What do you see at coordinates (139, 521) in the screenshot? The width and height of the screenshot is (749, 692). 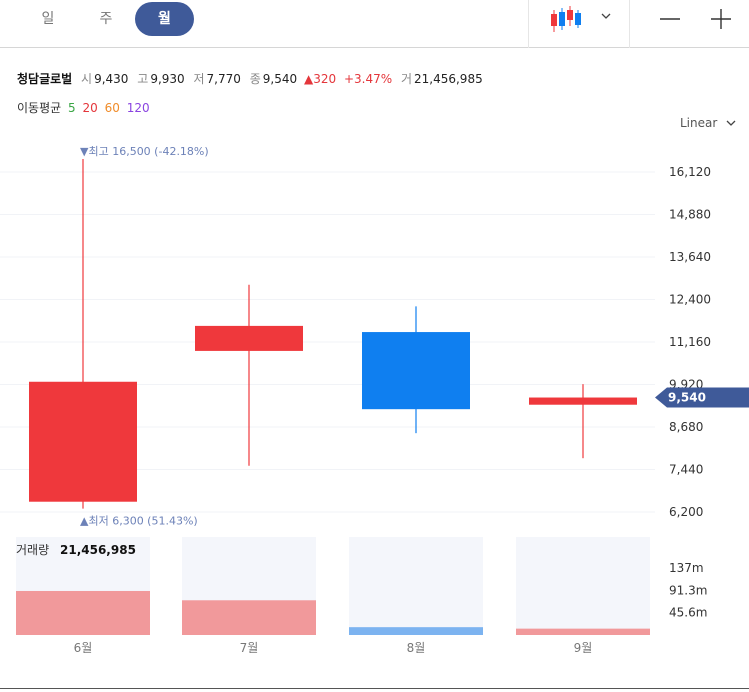 I see `min-price-marker: ▲최저 6,300 (51.43%)` at bounding box center [139, 521].